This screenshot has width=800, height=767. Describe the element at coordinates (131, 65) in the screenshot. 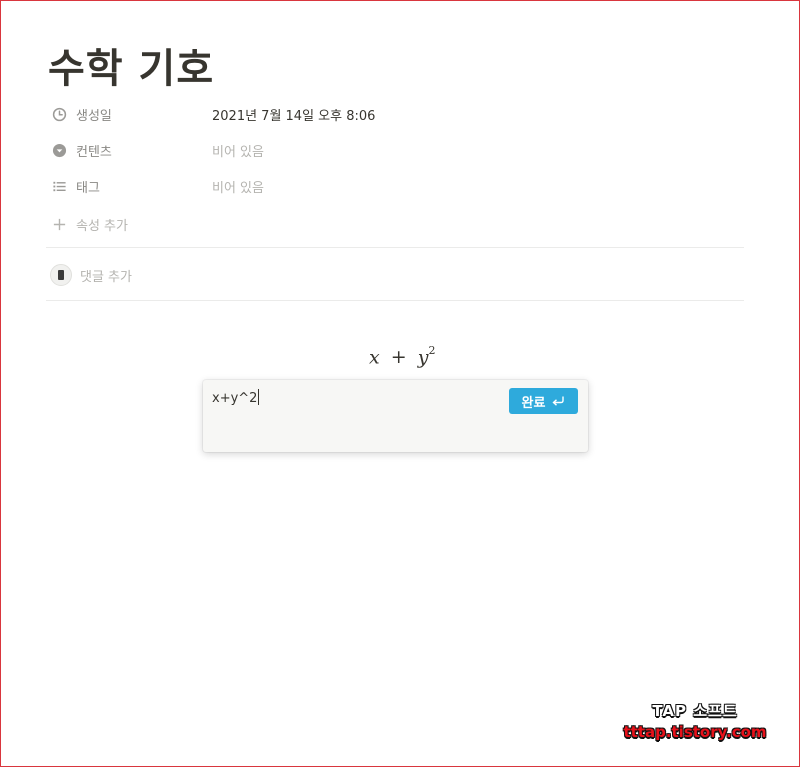

I see `page-title: 수학 기호` at that location.